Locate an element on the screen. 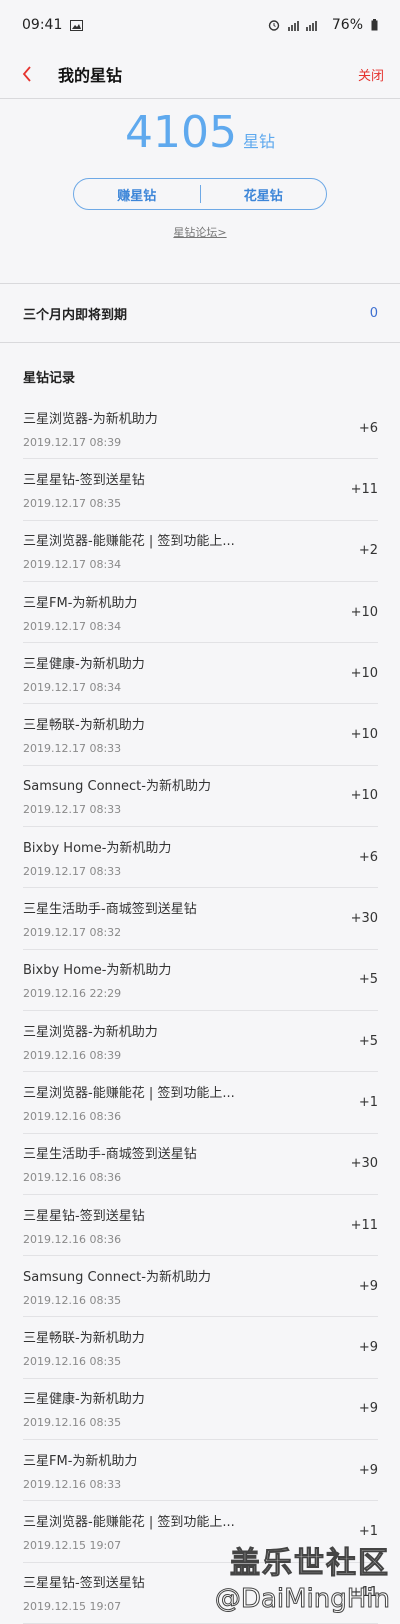 The width and height of the screenshot is (400, 1624). record-date: 2019.12.16 22:29 is located at coordinates (72, 994).